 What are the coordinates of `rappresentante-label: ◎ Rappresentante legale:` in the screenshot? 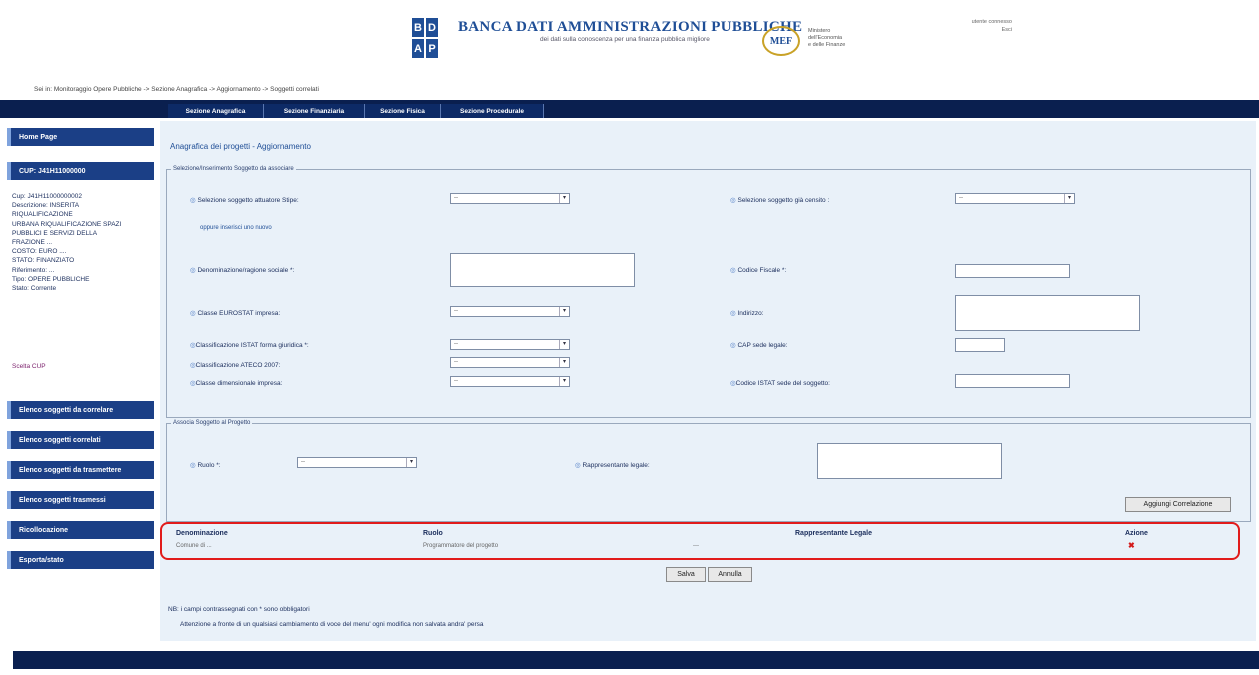 It's located at (612, 465).